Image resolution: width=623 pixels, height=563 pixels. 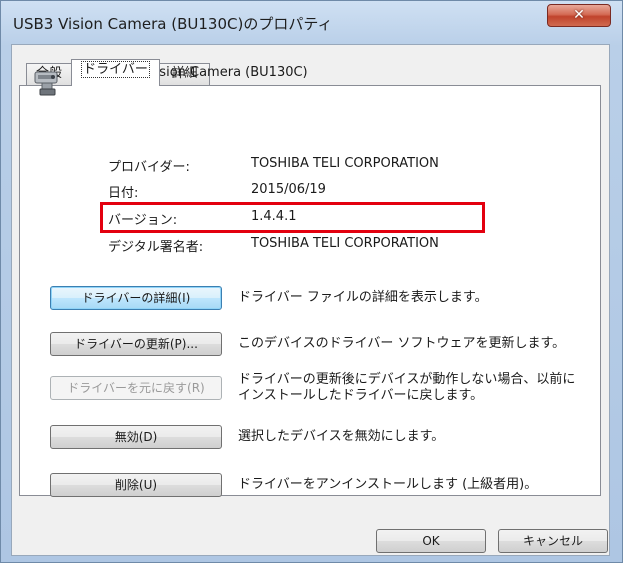 What do you see at coordinates (136, 298) in the screenshot?
I see `driver-details-button: ドライバーの詳細(I)` at bounding box center [136, 298].